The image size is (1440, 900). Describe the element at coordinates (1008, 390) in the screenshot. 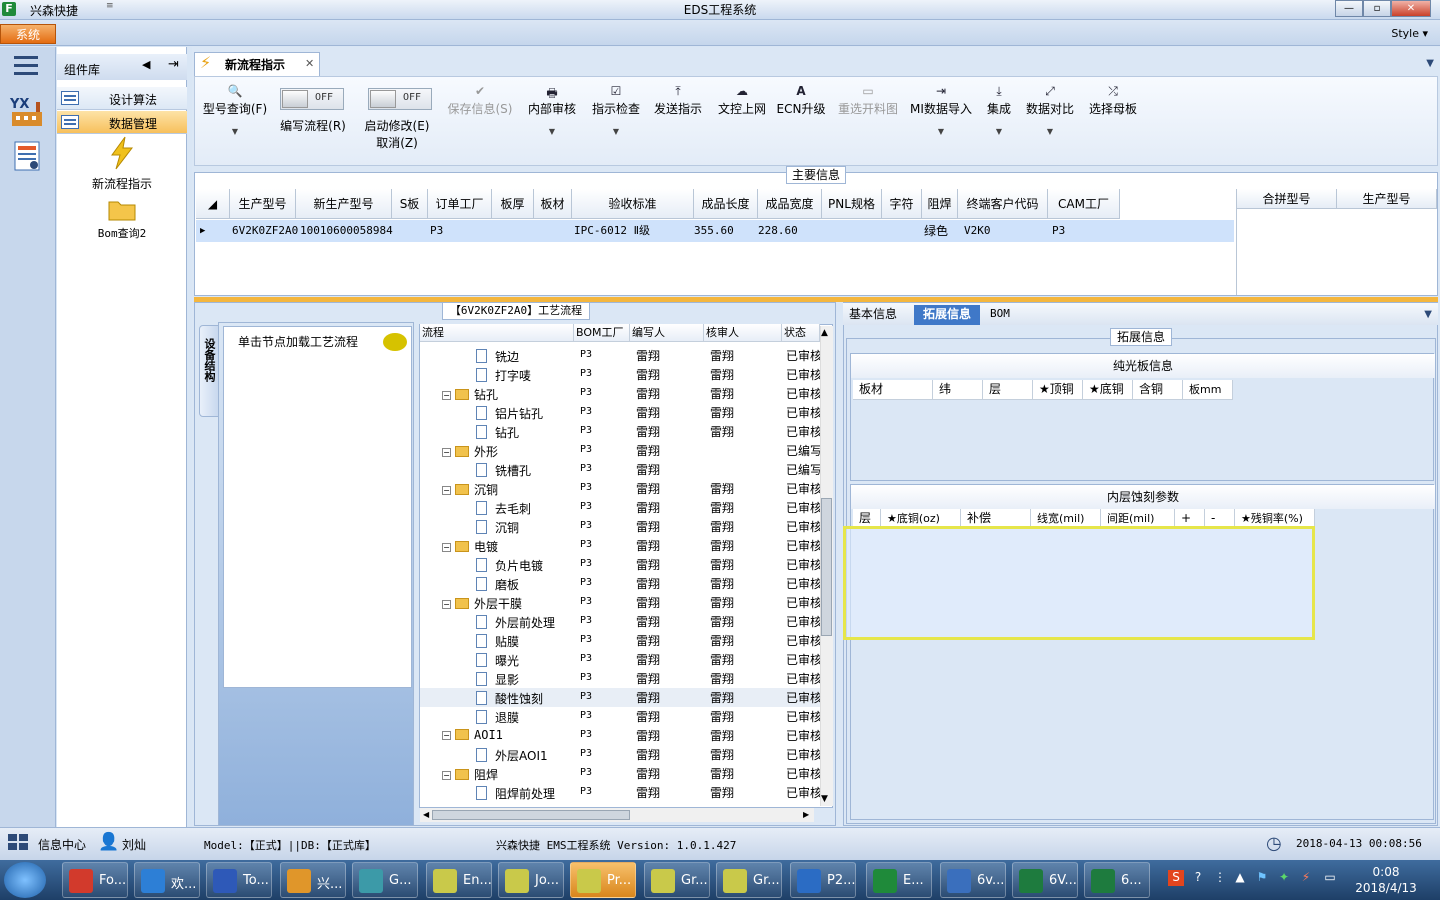

I see `column-header: 层` at that location.